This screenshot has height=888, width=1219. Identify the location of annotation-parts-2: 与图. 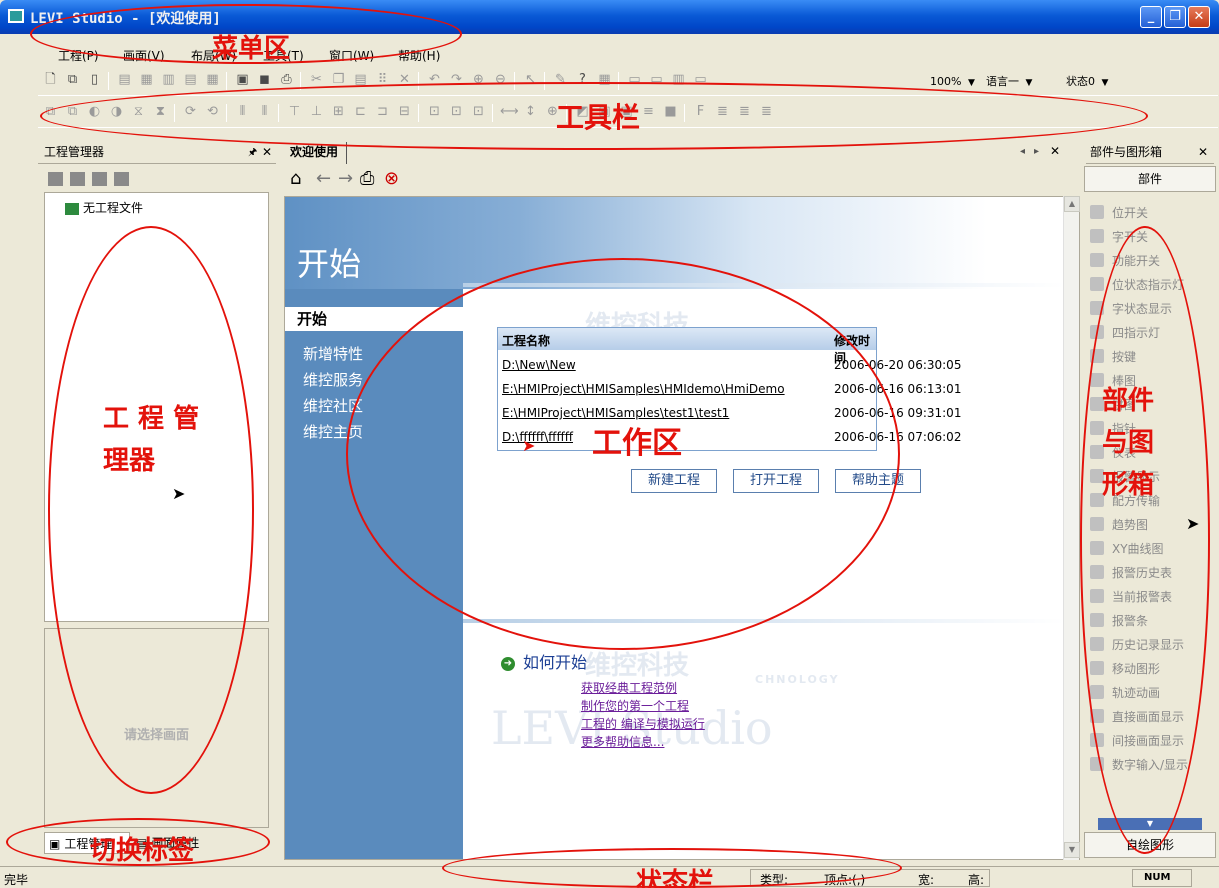
(1128, 443).